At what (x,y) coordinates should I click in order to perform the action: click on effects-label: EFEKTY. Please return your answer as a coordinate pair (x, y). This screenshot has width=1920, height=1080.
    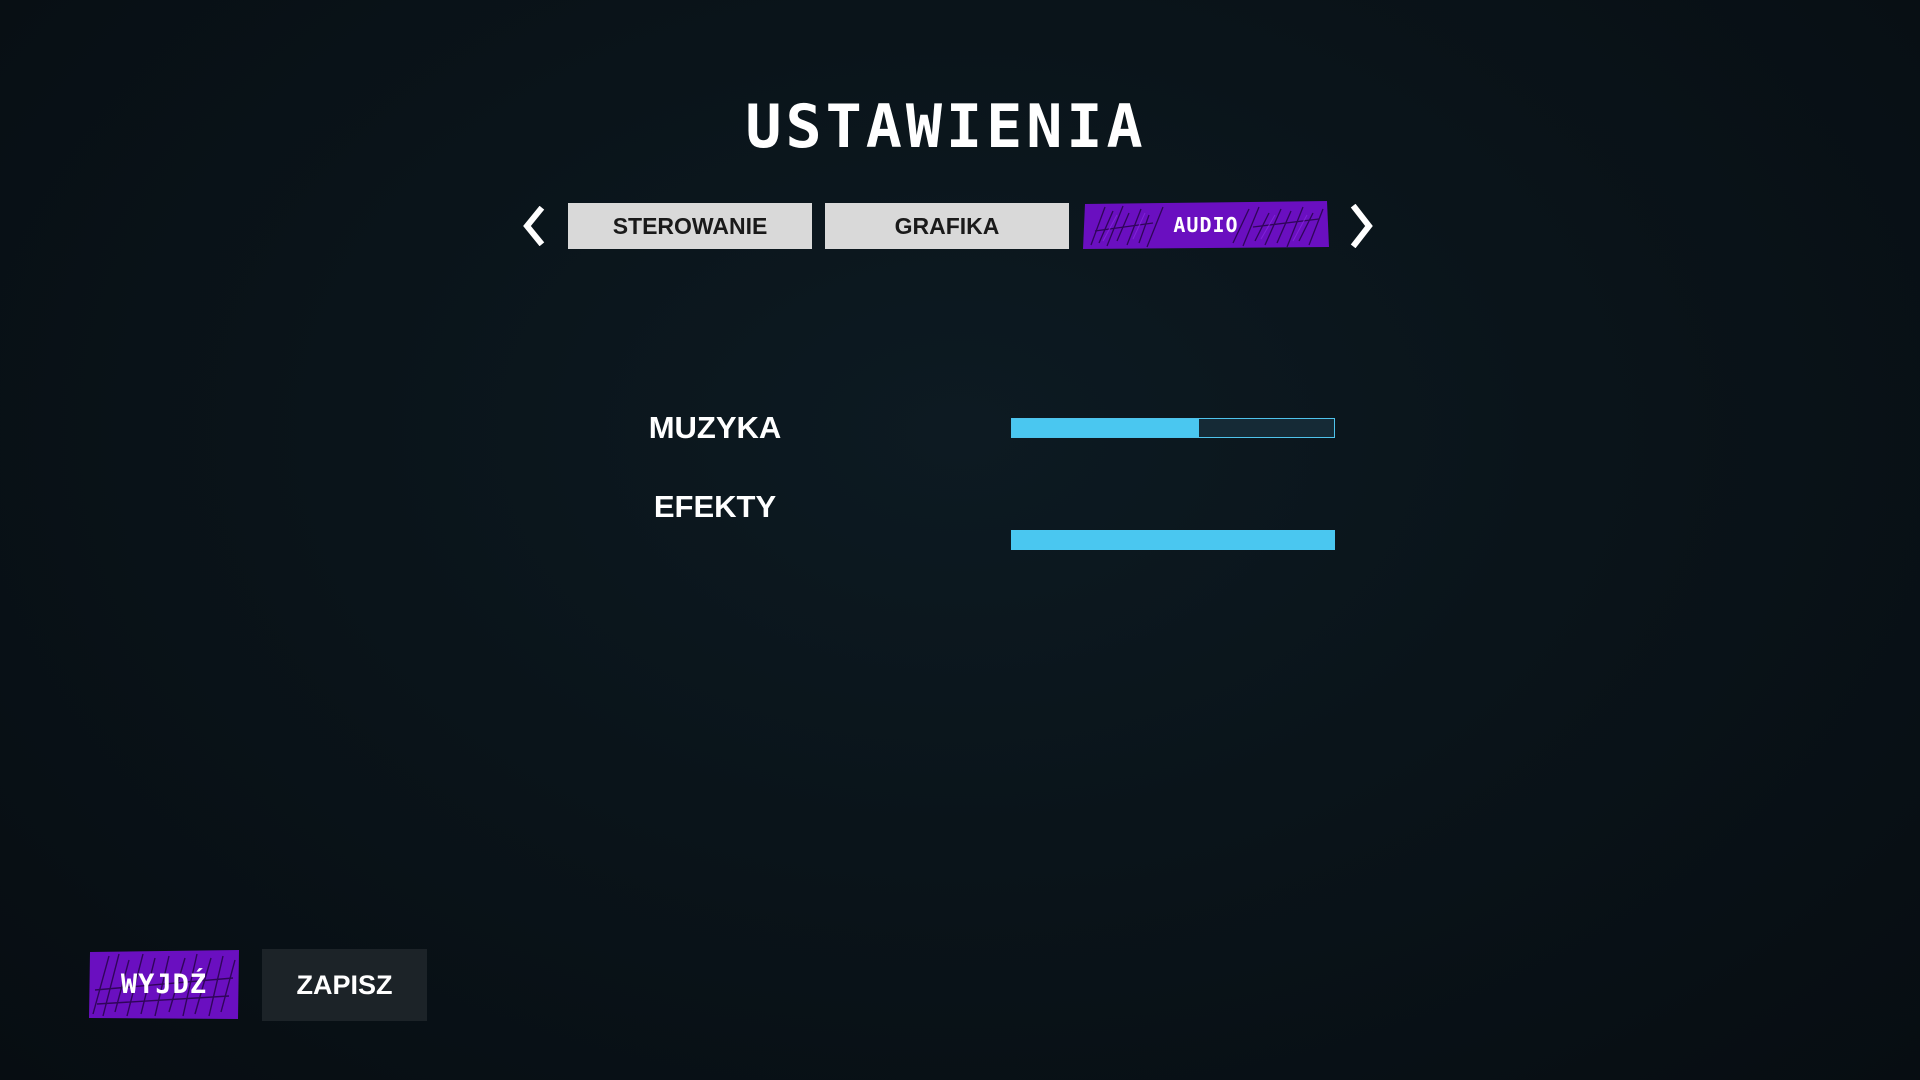
    Looking at the image, I should click on (715, 506).